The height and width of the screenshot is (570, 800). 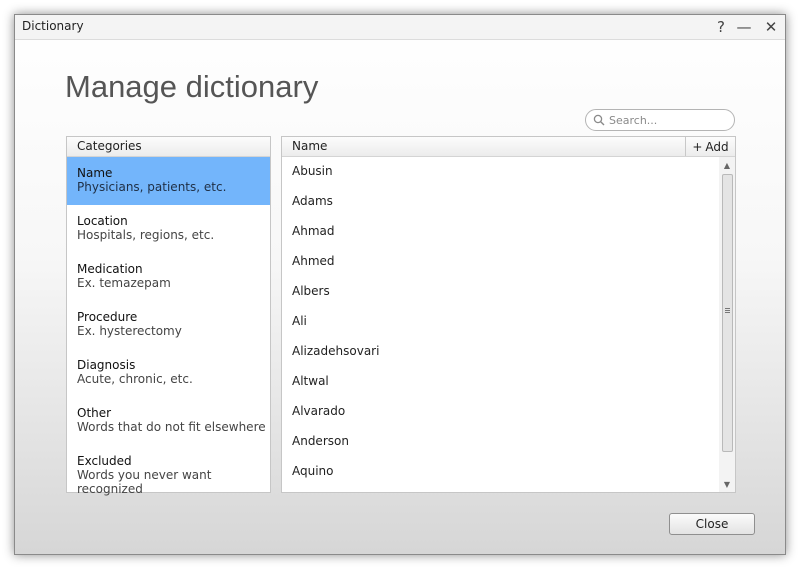 What do you see at coordinates (135, 379) in the screenshot?
I see `category-subtitle: Acute, chronic, etc.` at bounding box center [135, 379].